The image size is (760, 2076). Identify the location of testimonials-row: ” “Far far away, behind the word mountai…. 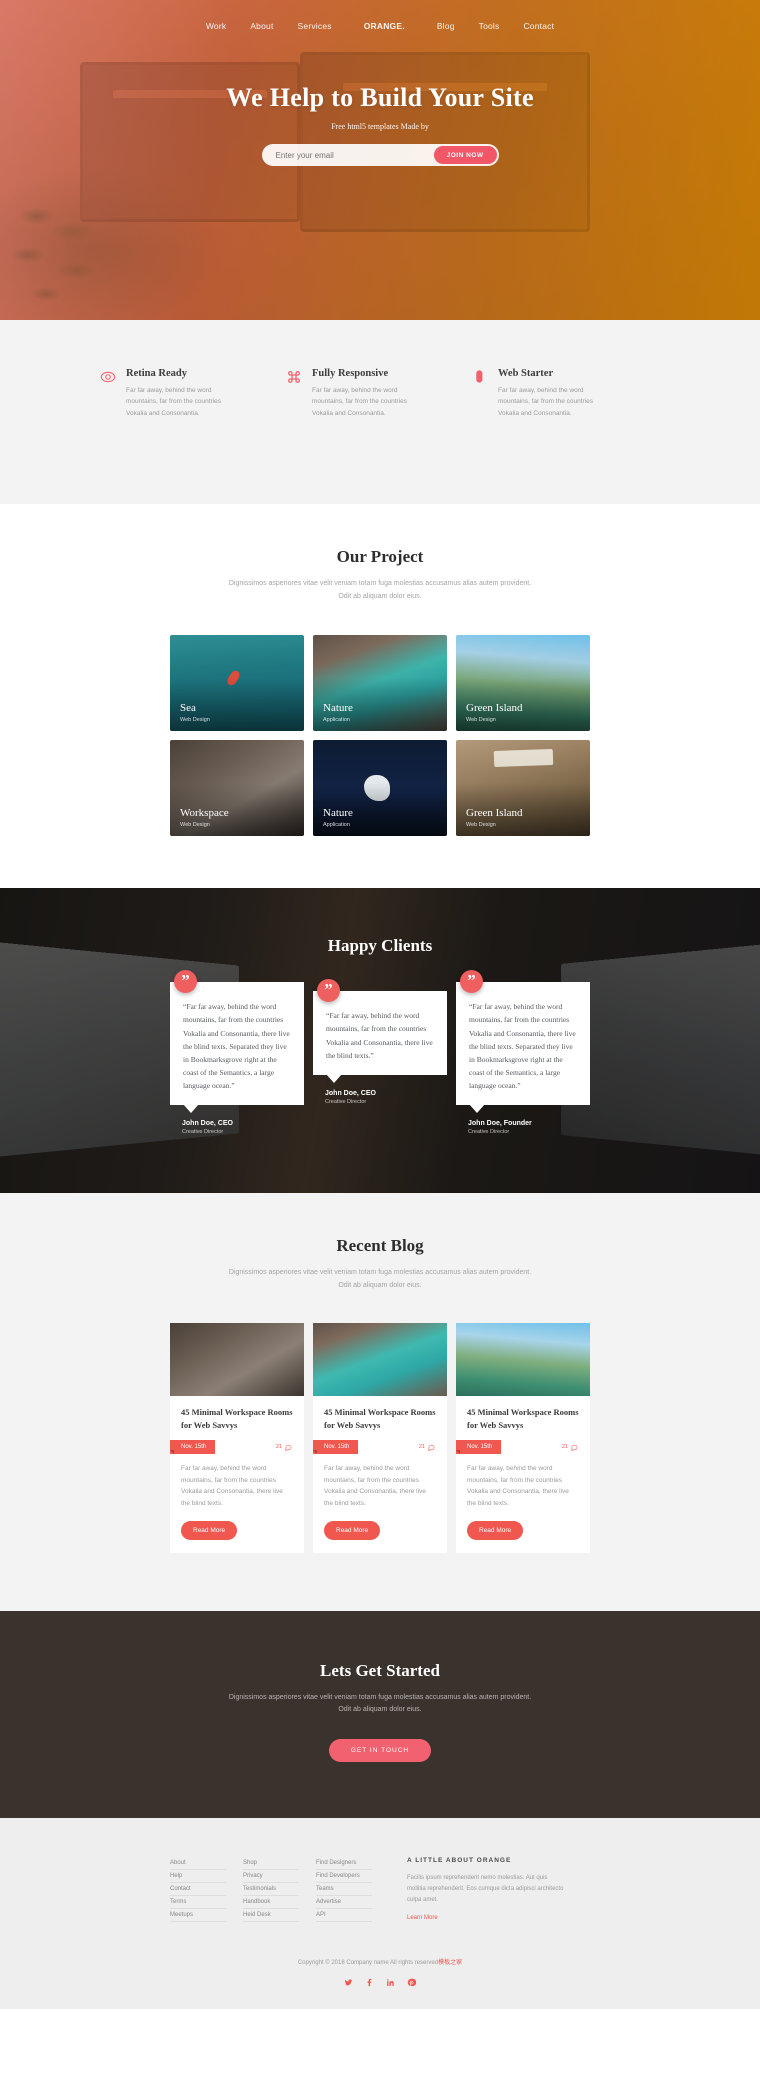
(380, 1053).